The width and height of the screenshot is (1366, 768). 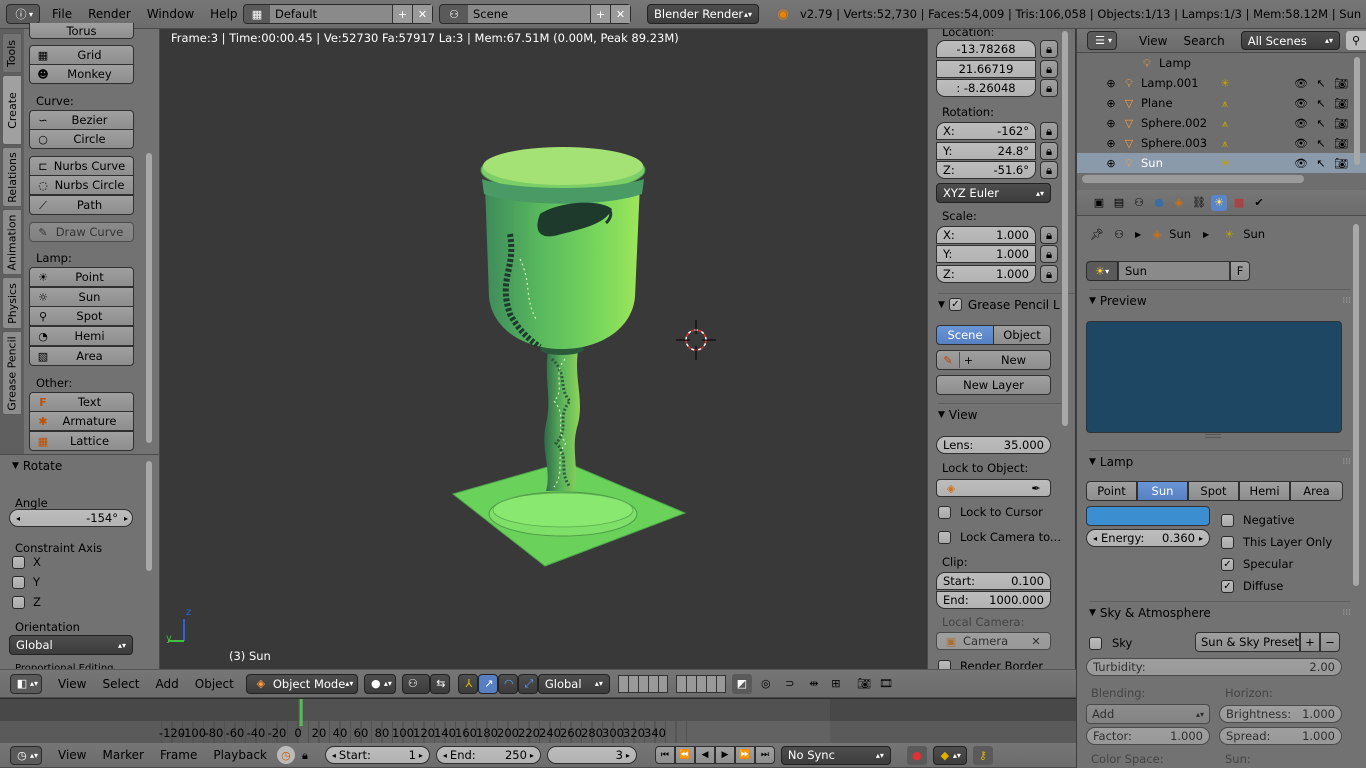 What do you see at coordinates (26, 755) in the screenshot?
I see `timeline-editor-type-button: ◷ ▴▾` at bounding box center [26, 755].